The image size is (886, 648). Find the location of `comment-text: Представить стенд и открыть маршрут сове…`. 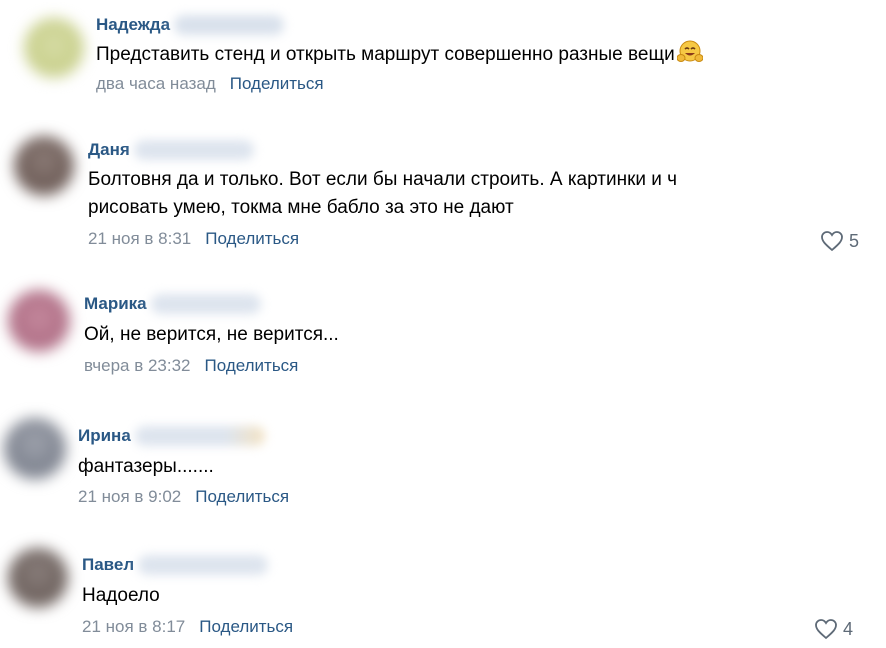

comment-text: Представить стенд и открыть маршрут сове… is located at coordinates (400, 56).